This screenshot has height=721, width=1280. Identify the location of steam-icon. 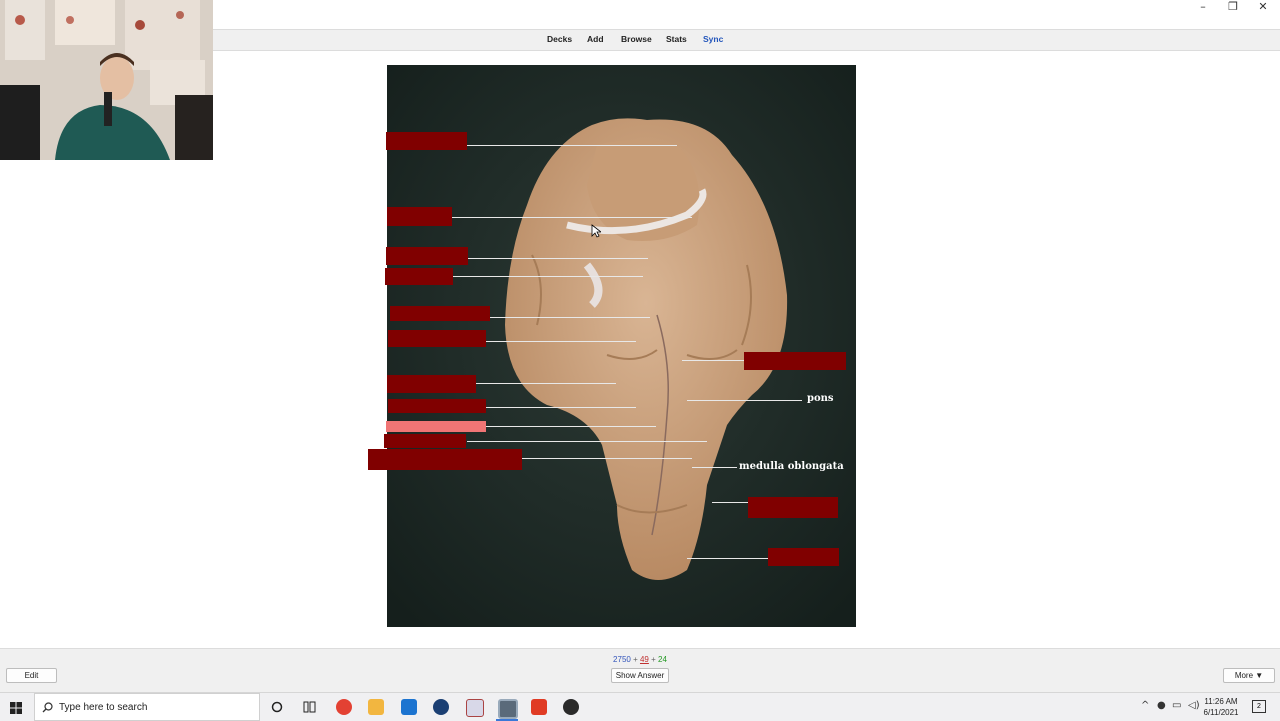
(441, 707).